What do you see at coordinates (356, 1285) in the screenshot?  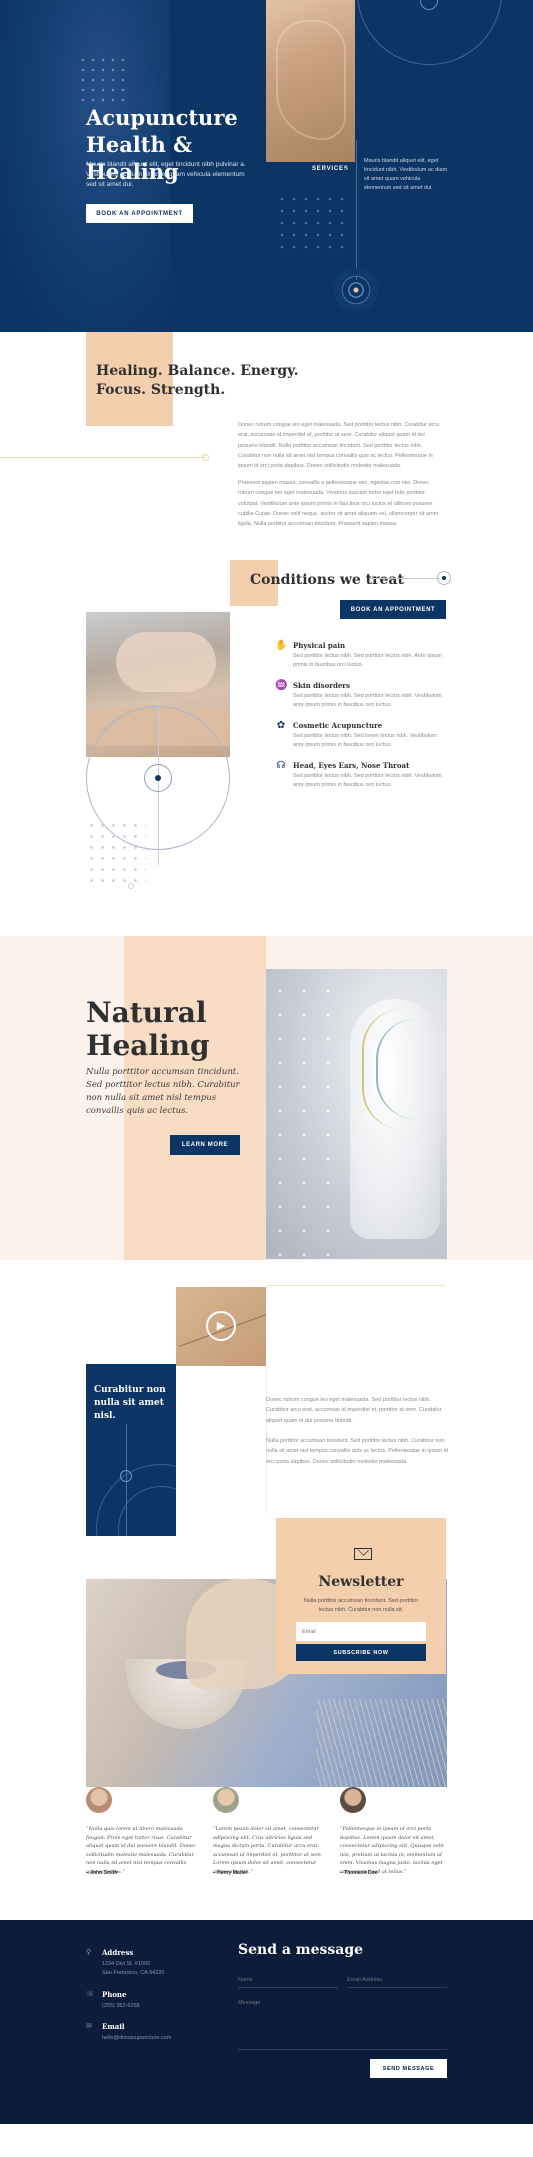 I see `video-line` at bounding box center [356, 1285].